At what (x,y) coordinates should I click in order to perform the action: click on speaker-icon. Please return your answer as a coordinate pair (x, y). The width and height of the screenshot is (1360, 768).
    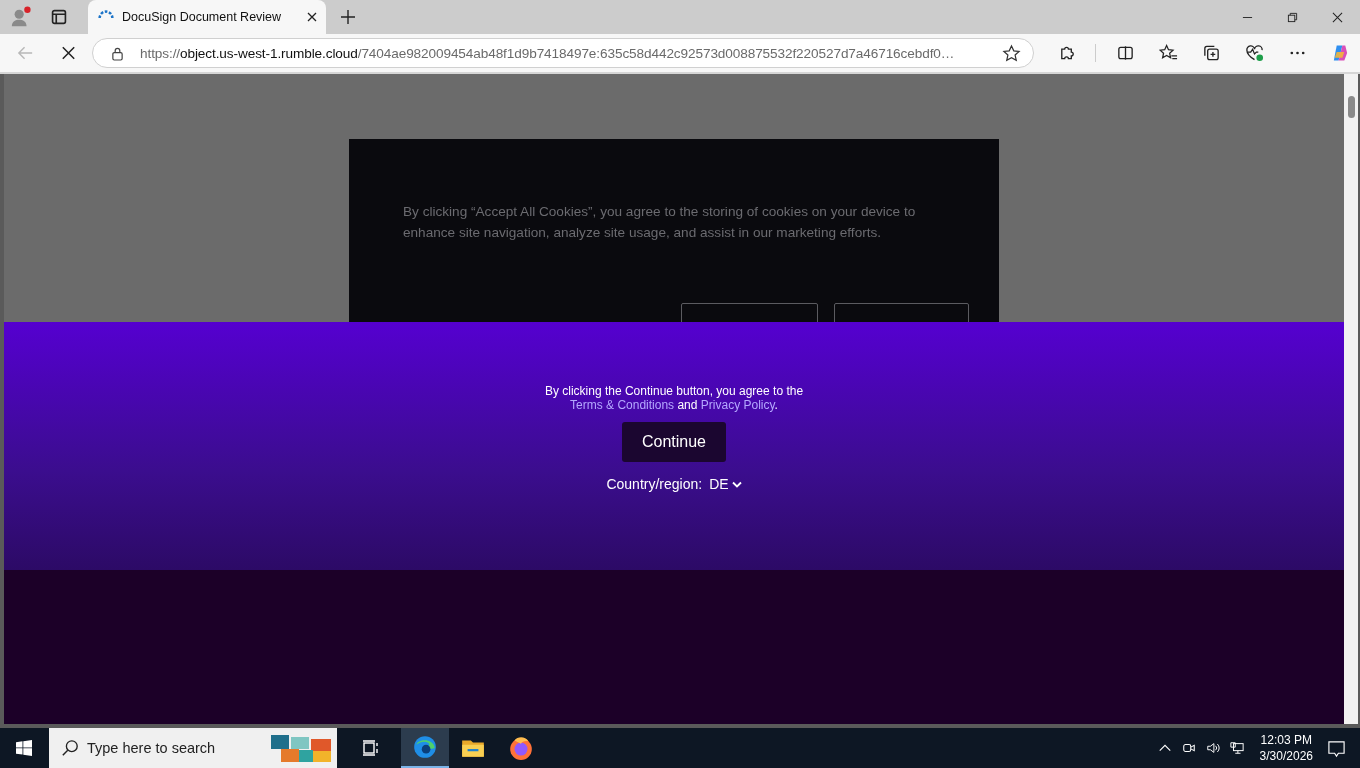
    Looking at the image, I should click on (1212, 748).